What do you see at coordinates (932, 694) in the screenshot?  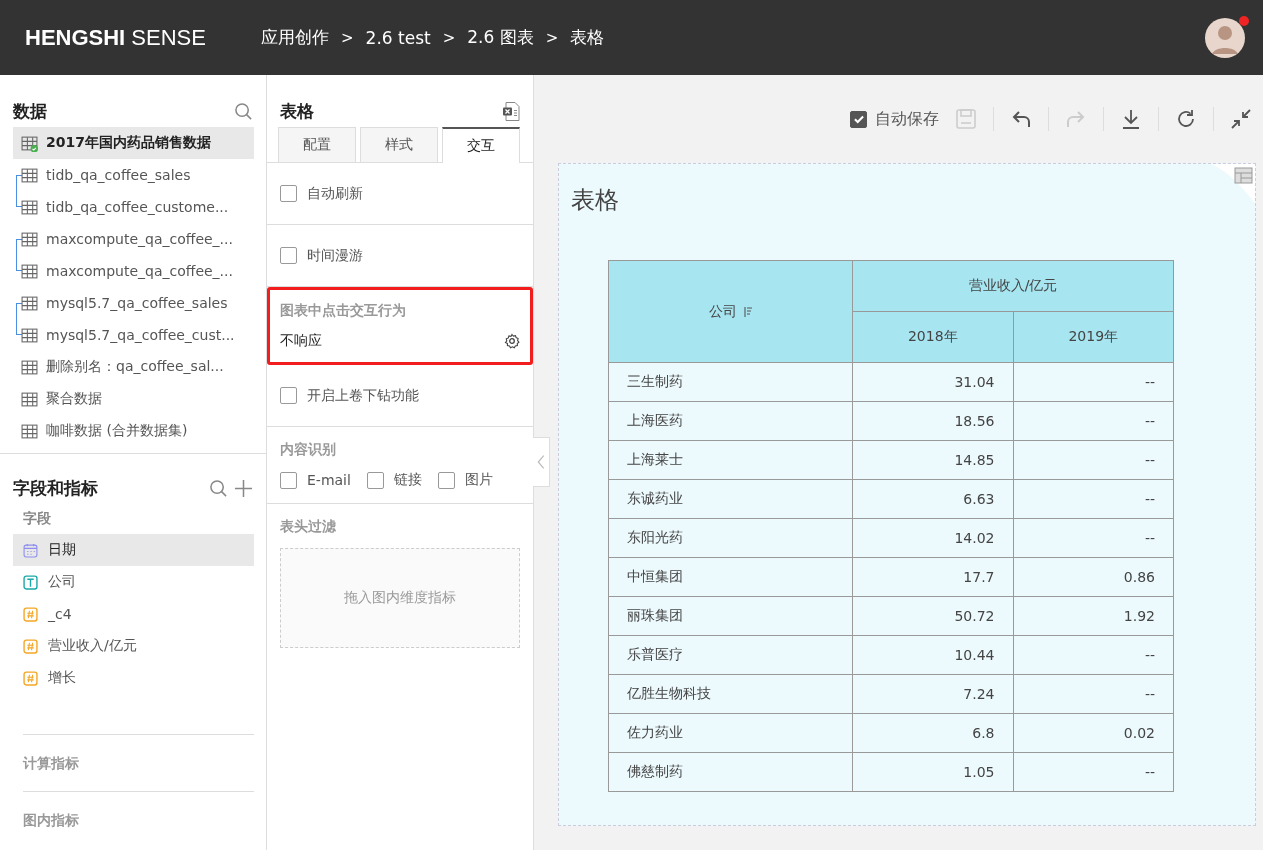 I see `table-cell: 7.24` at bounding box center [932, 694].